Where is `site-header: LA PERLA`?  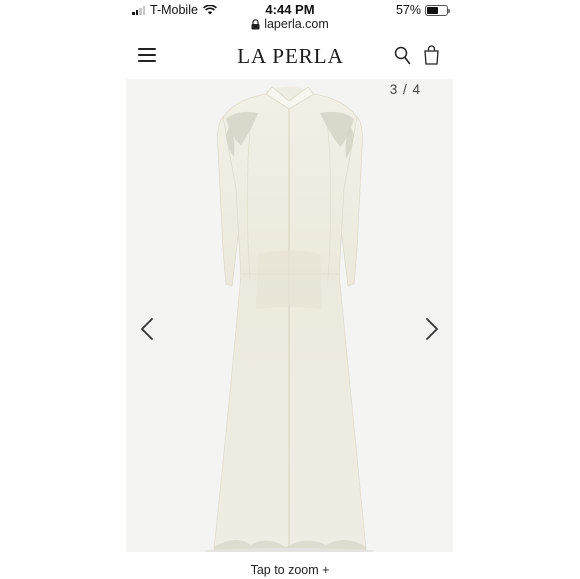 site-header: LA PERLA is located at coordinates (290, 56).